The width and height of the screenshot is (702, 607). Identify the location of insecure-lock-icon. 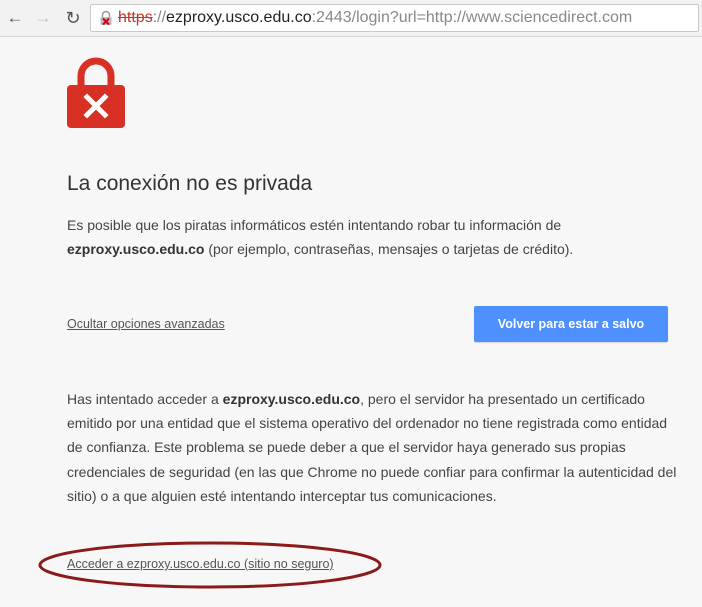
(106, 18).